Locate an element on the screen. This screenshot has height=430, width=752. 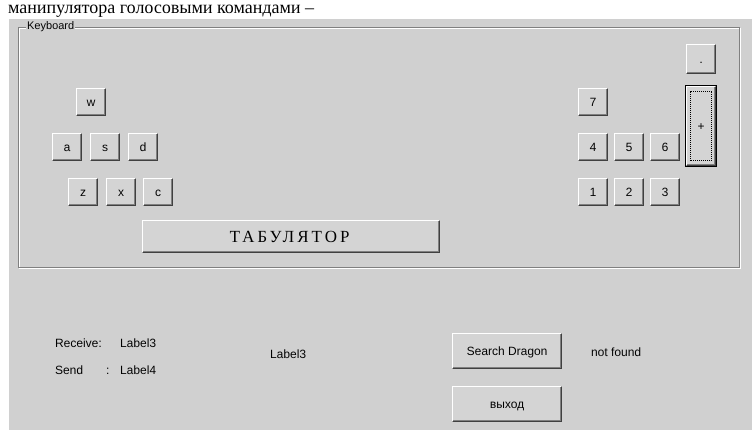
search-button: Search Dragon is located at coordinates (507, 351).